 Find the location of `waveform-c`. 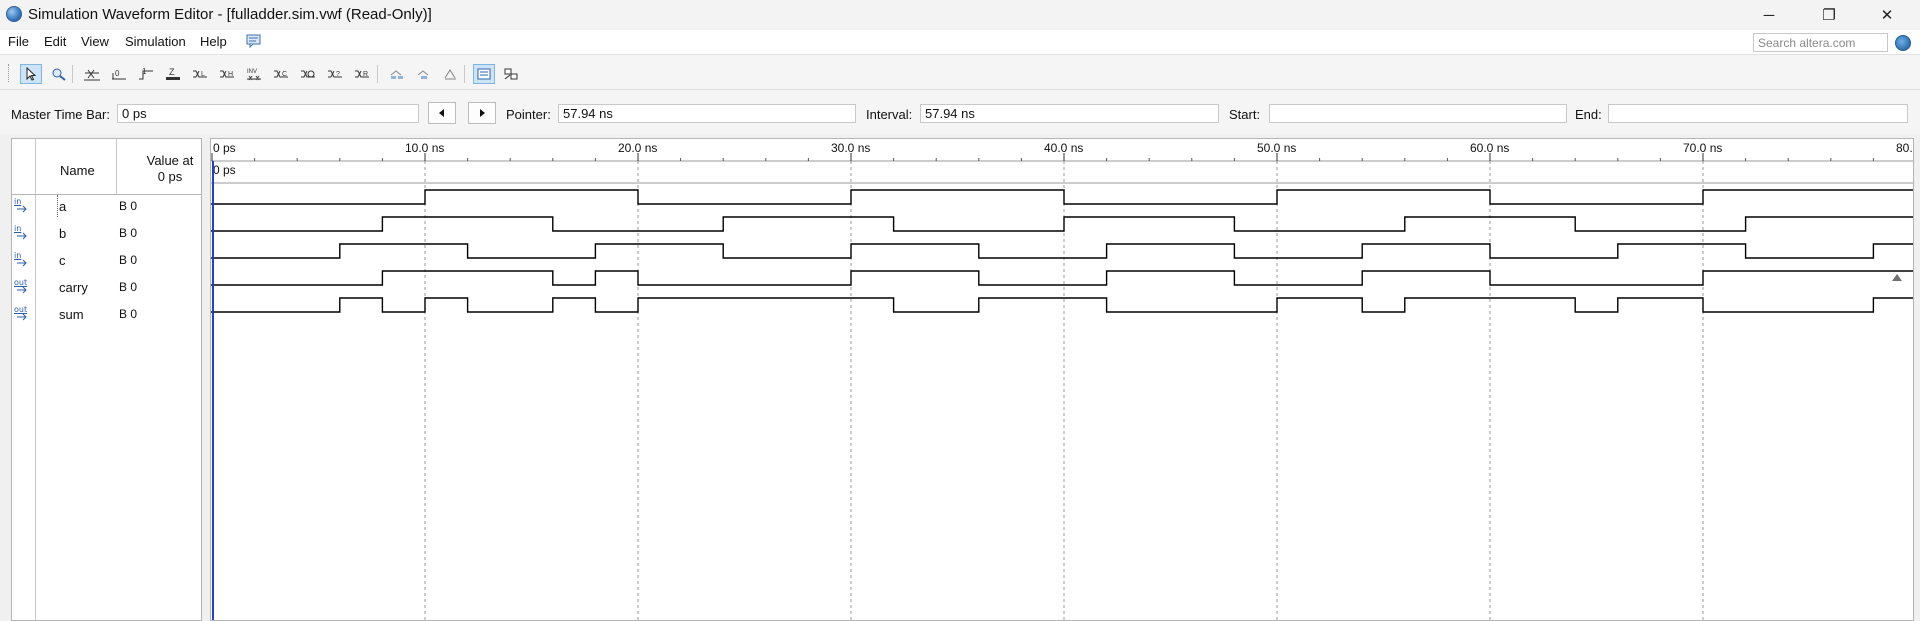

waveform-c is located at coordinates (1062, 251).